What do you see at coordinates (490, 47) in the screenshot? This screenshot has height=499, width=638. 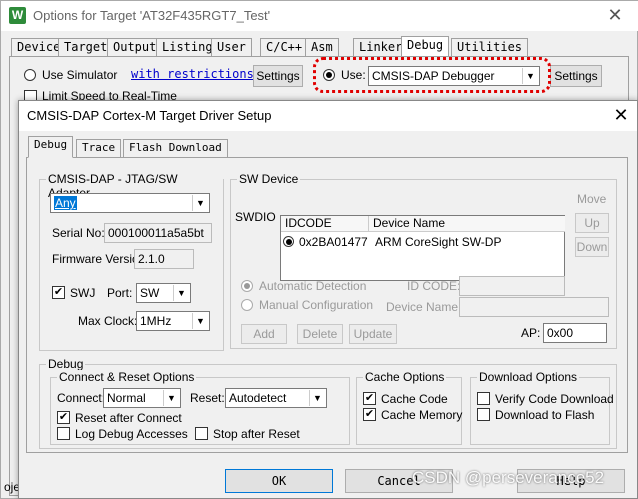 I see `tab-utilities: Utilities` at bounding box center [490, 47].